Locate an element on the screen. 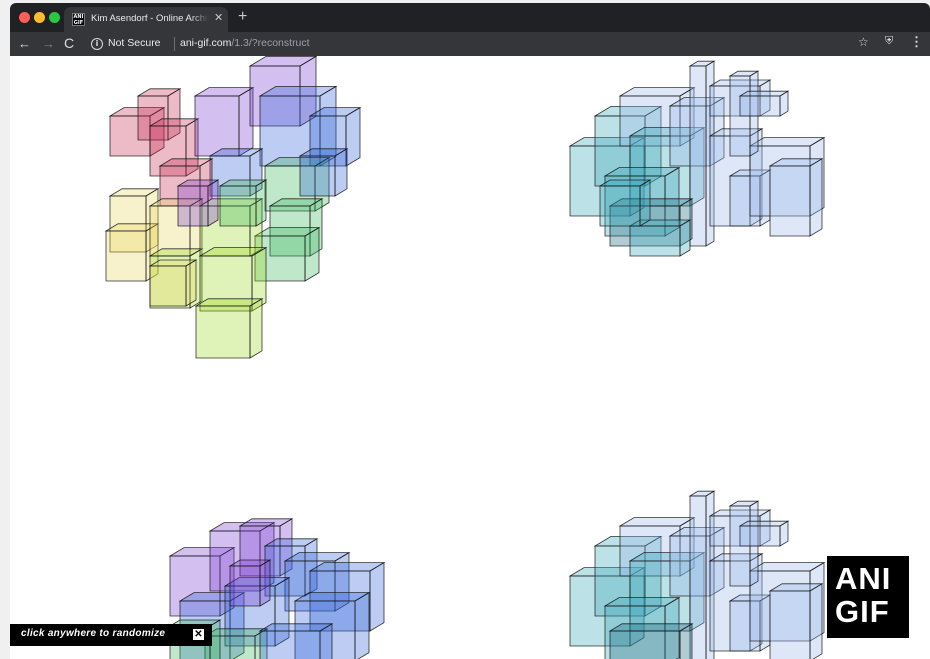 This screenshot has width=930, height=659. info-icon: i is located at coordinates (97, 44).